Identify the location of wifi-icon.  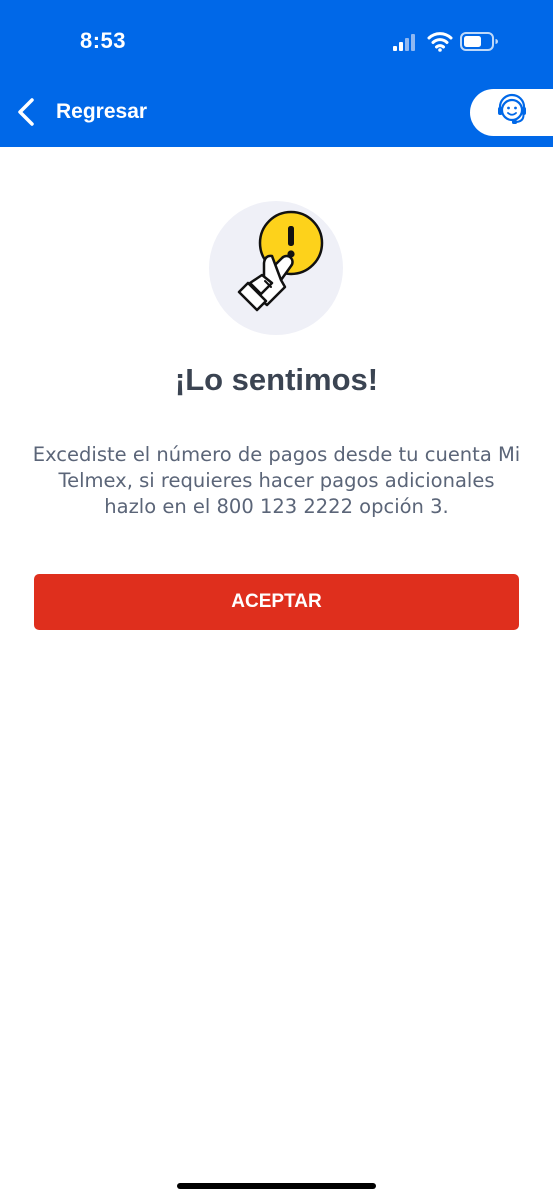
(440, 42).